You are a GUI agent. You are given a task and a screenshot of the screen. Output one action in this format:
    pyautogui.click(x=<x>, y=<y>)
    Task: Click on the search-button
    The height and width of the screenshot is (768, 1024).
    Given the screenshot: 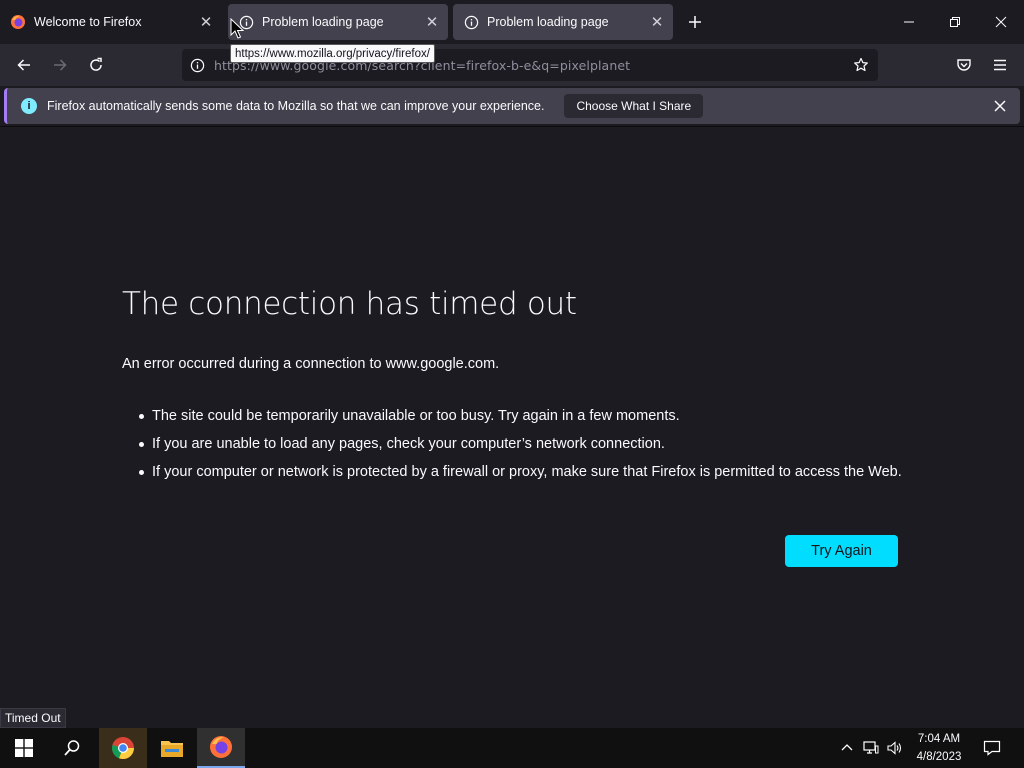 What is the action you would take?
    pyautogui.click(x=72, y=748)
    